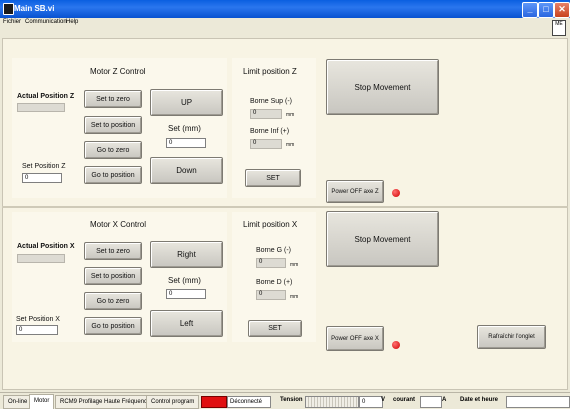 The height and width of the screenshot is (409, 570). Describe the element at coordinates (184, 128) in the screenshot. I see `z-set-mm-label: Set (mm)` at that location.